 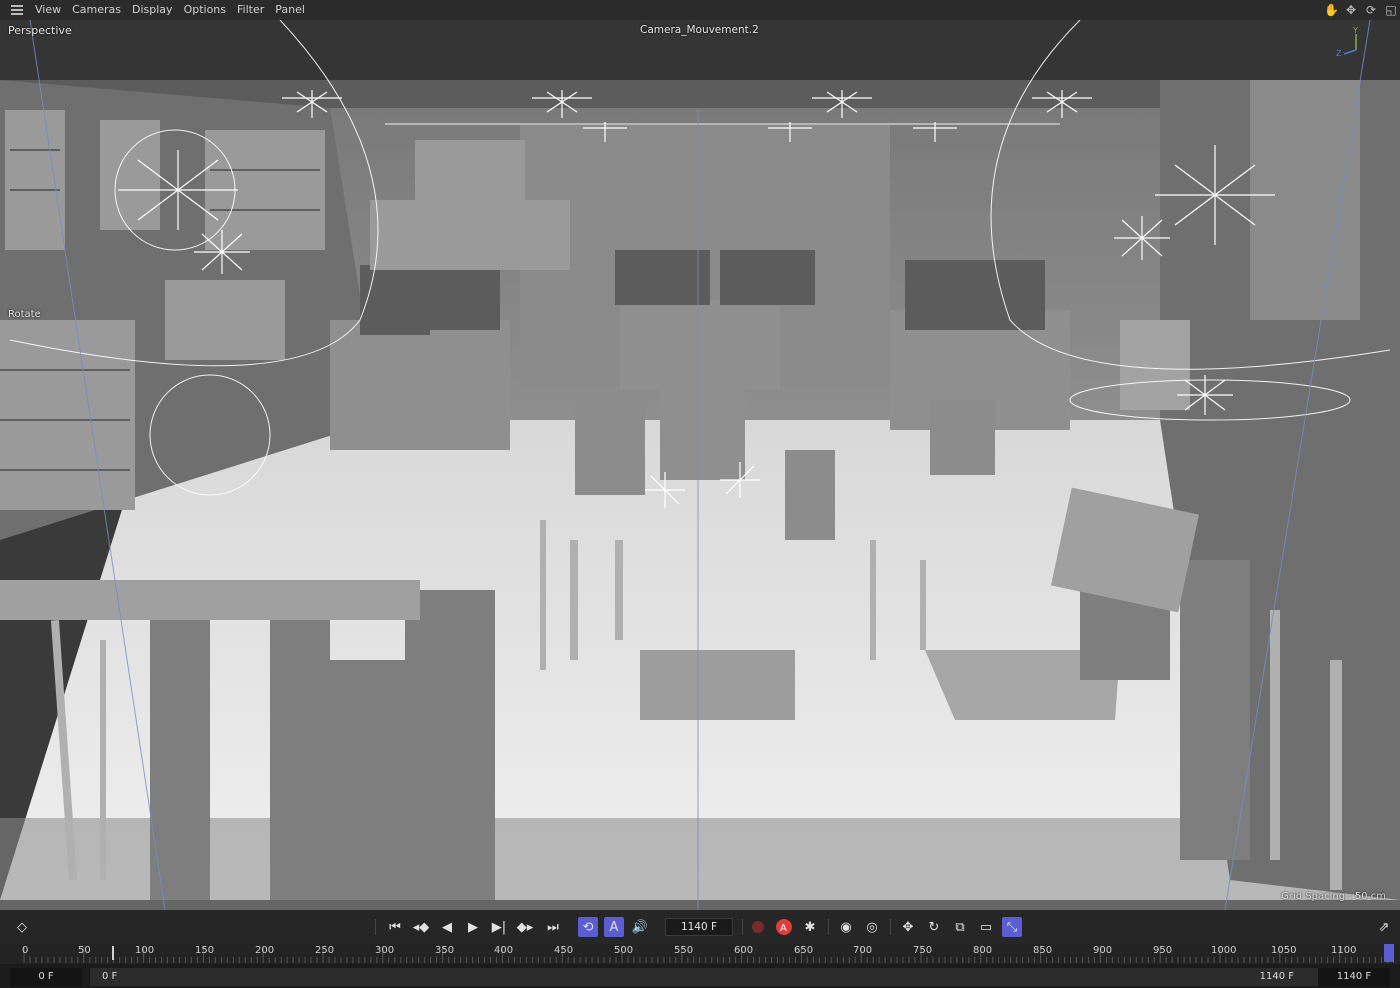 I want to click on maximize-icon: ◱, so click(x=1391, y=10).